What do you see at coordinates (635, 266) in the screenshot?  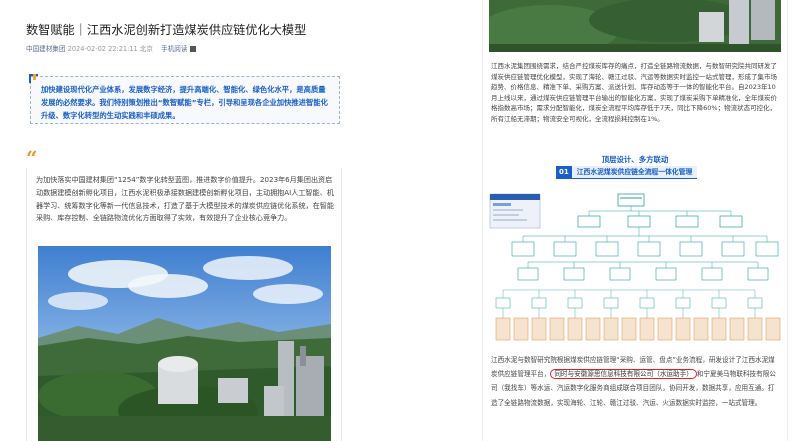 I see `supply-chain-flow-diagram` at bounding box center [635, 266].